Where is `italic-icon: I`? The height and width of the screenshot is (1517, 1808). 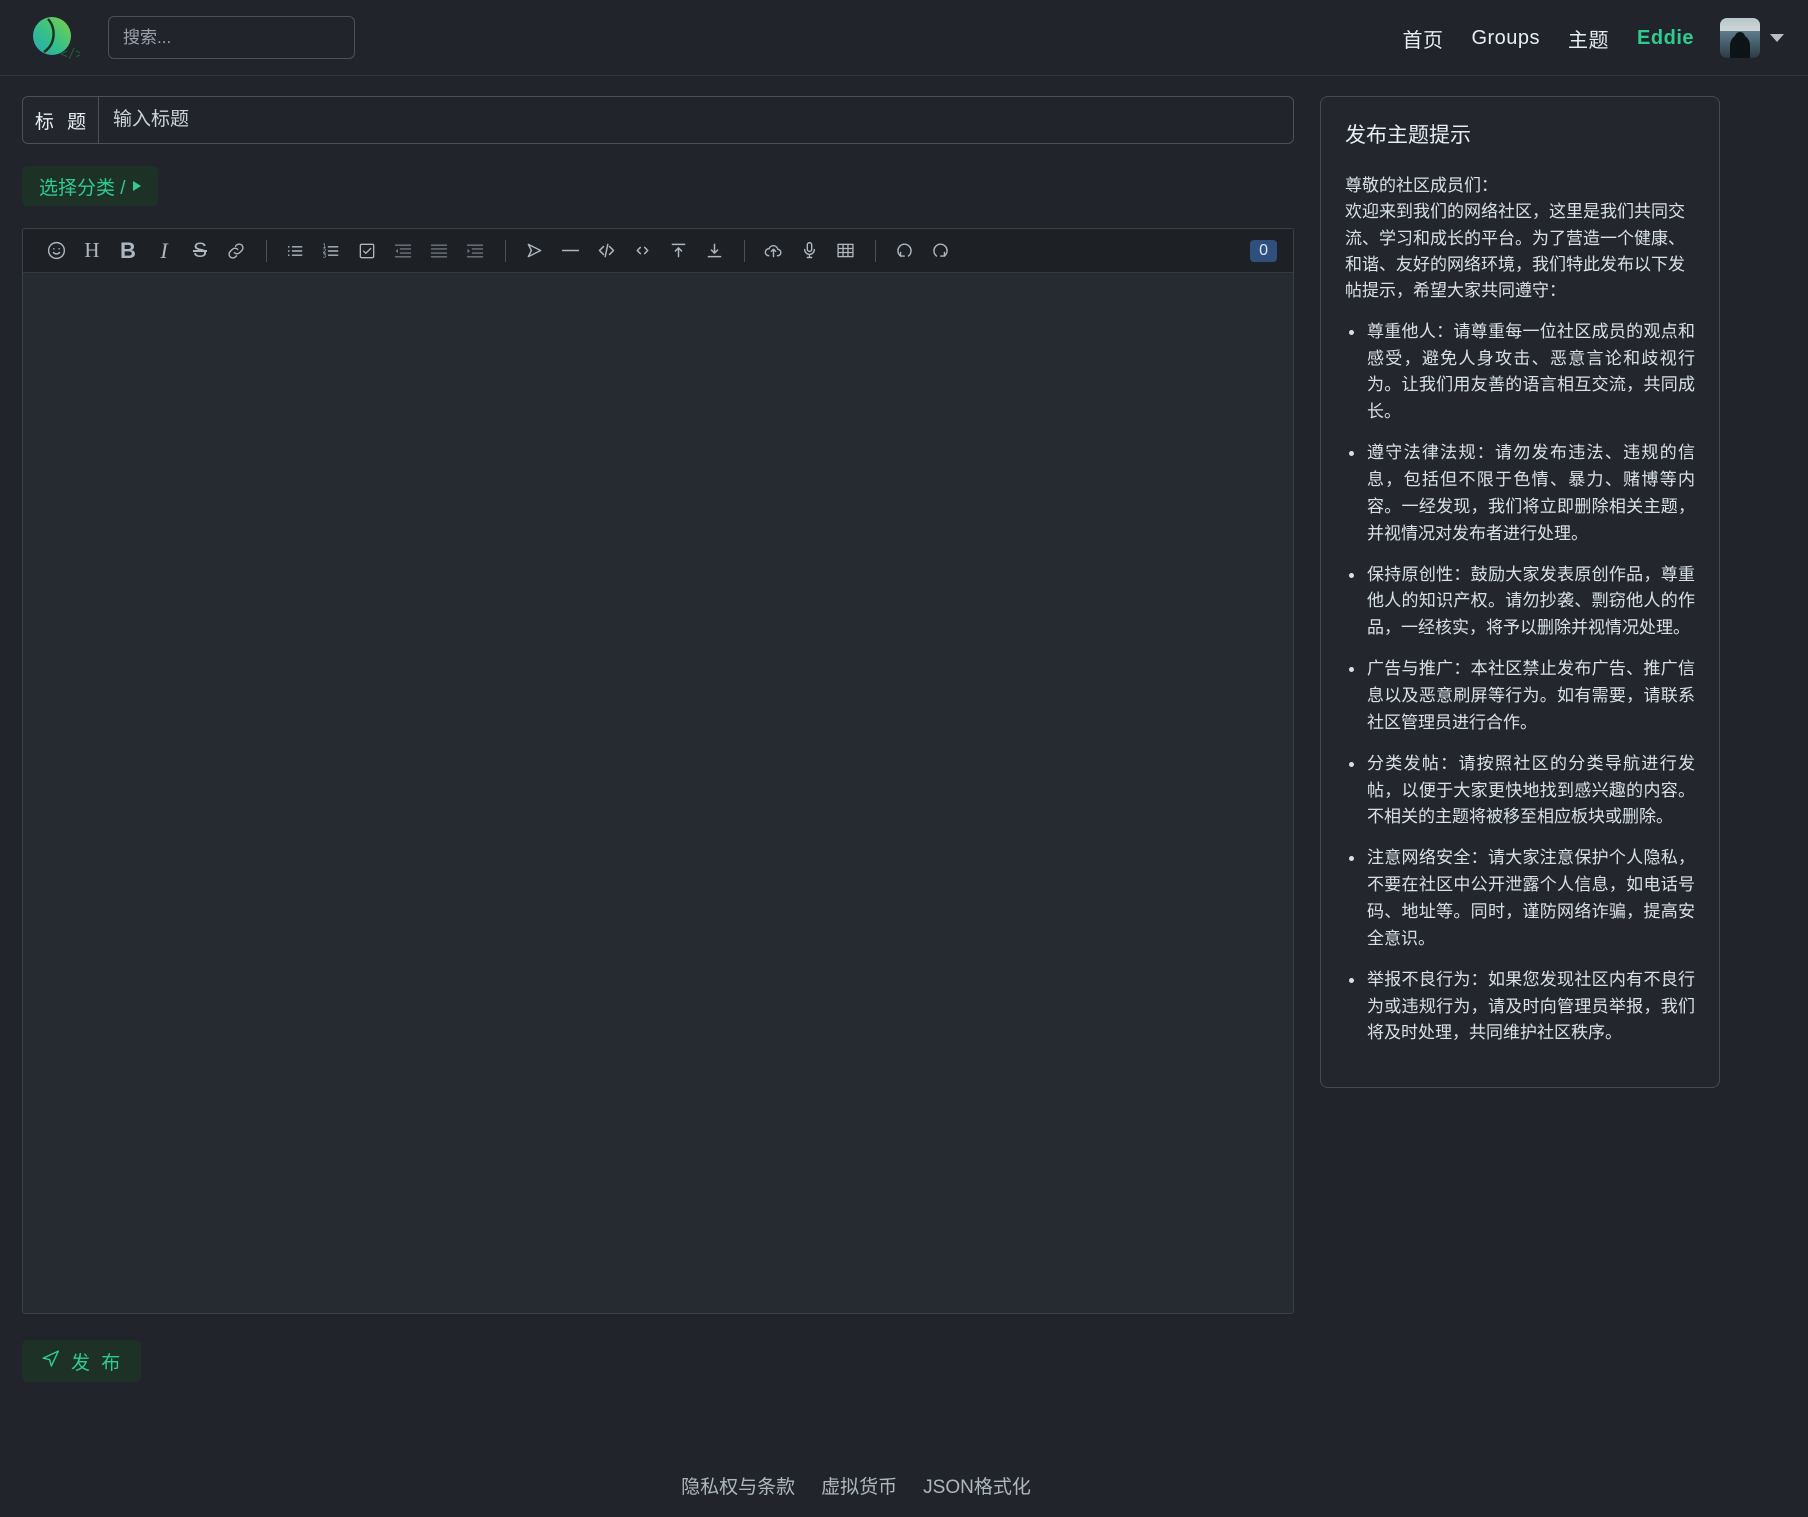 italic-icon: I is located at coordinates (164, 251).